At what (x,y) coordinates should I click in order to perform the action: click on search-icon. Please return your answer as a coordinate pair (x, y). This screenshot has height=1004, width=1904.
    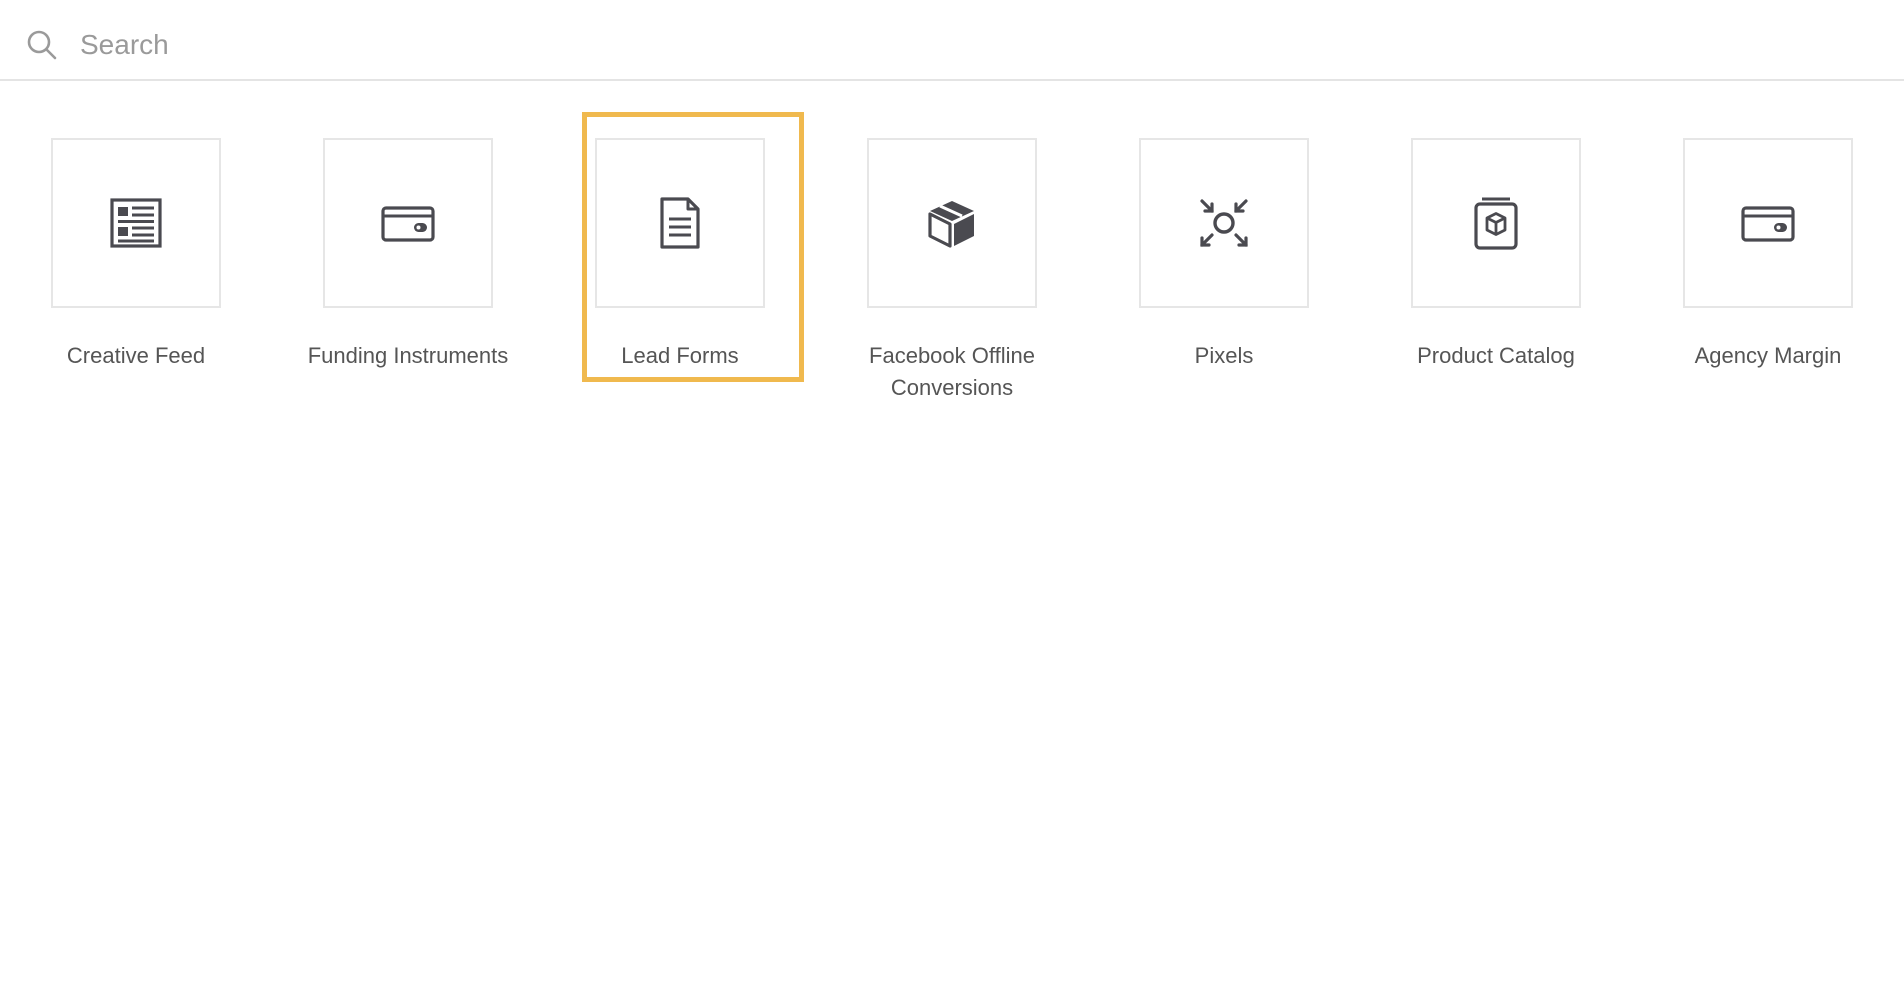
    Looking at the image, I should click on (42, 45).